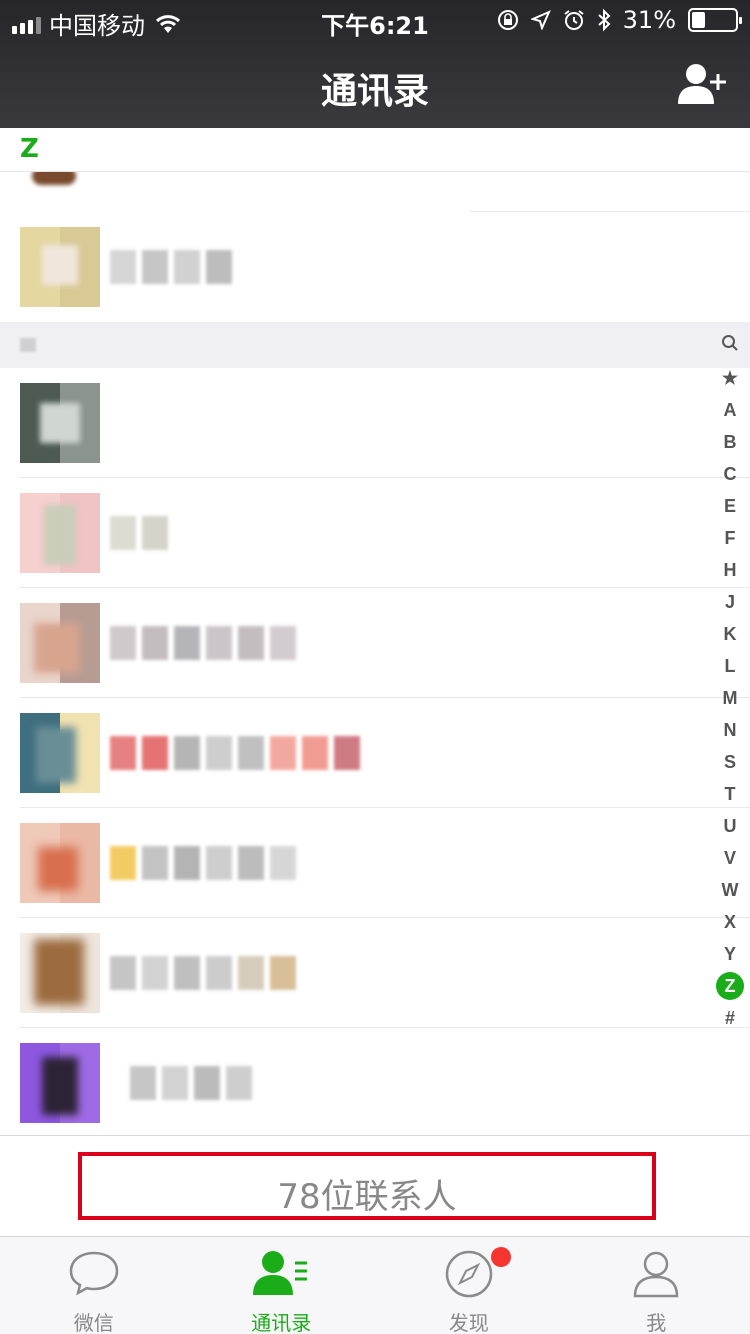  Describe the element at coordinates (540, 20) in the screenshot. I see `location-icon` at that location.